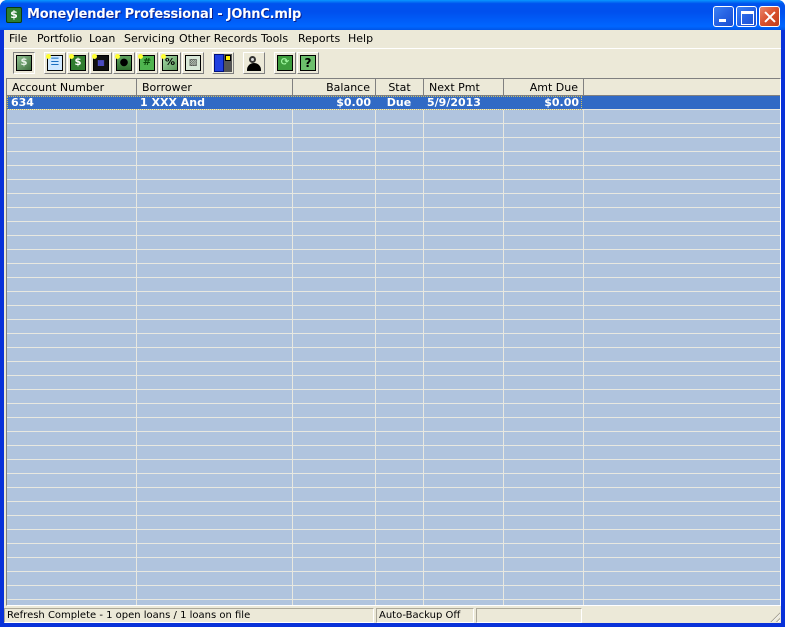 The width and height of the screenshot is (785, 627). Describe the element at coordinates (59, 38) in the screenshot. I see `menu-portfolio: Portfolio` at that location.